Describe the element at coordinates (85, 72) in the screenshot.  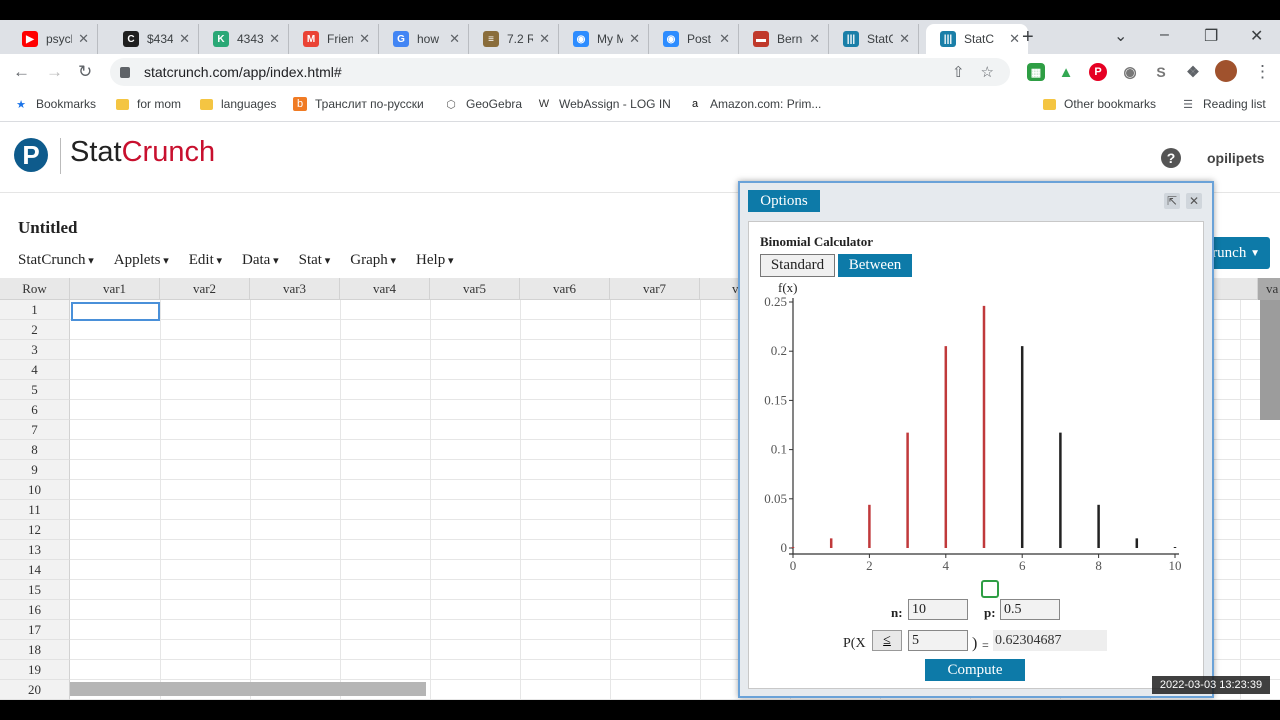
I see `reload-icon: ↻` at that location.